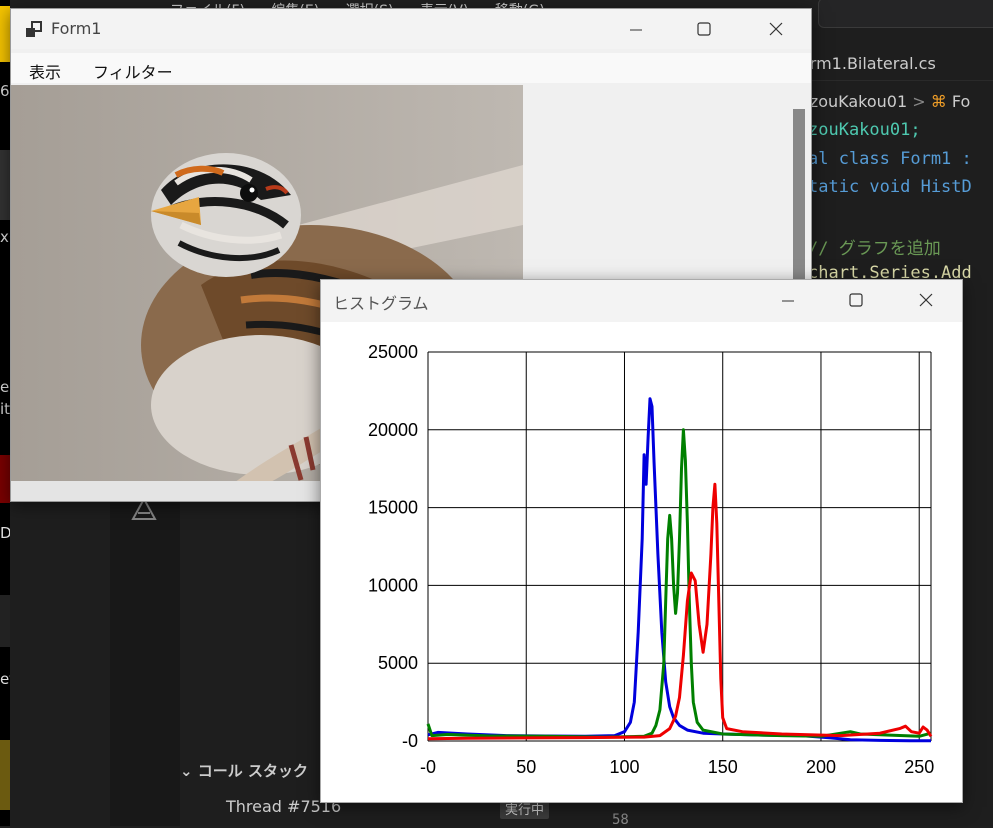 This screenshot has width=993, height=828. What do you see at coordinates (393, 352) in the screenshot?
I see `y-tick-label: 25000` at bounding box center [393, 352].